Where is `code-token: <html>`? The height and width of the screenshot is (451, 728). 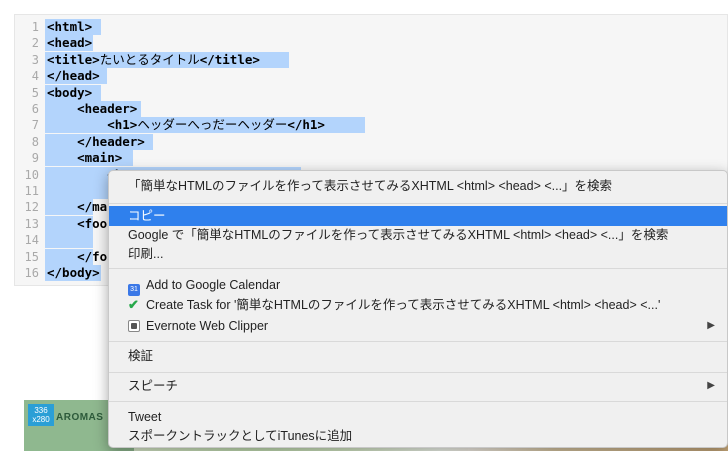
code-token: <html> is located at coordinates (70, 26).